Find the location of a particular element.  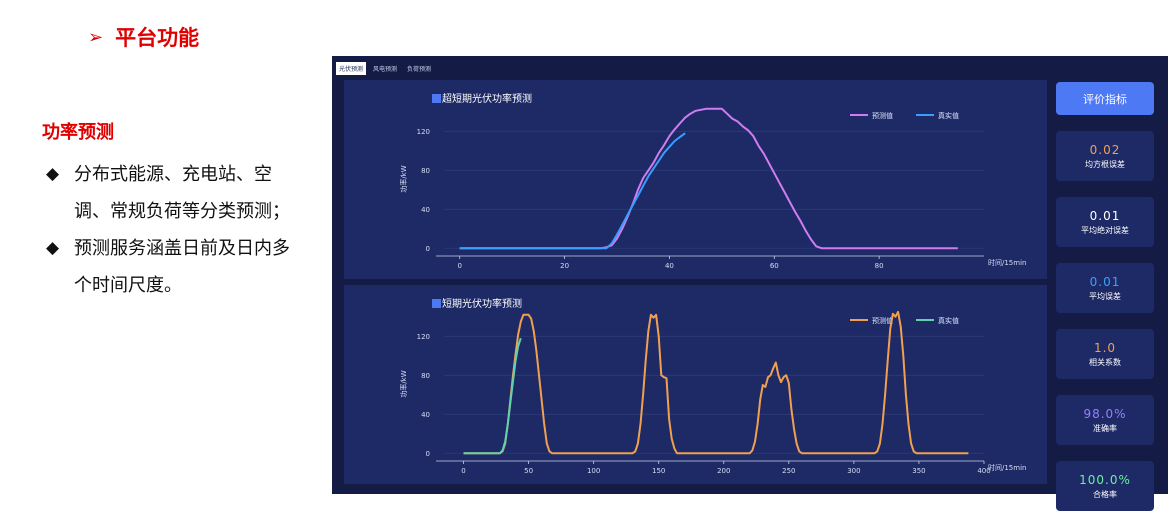

x-tick-label: 250 is located at coordinates (788, 471).